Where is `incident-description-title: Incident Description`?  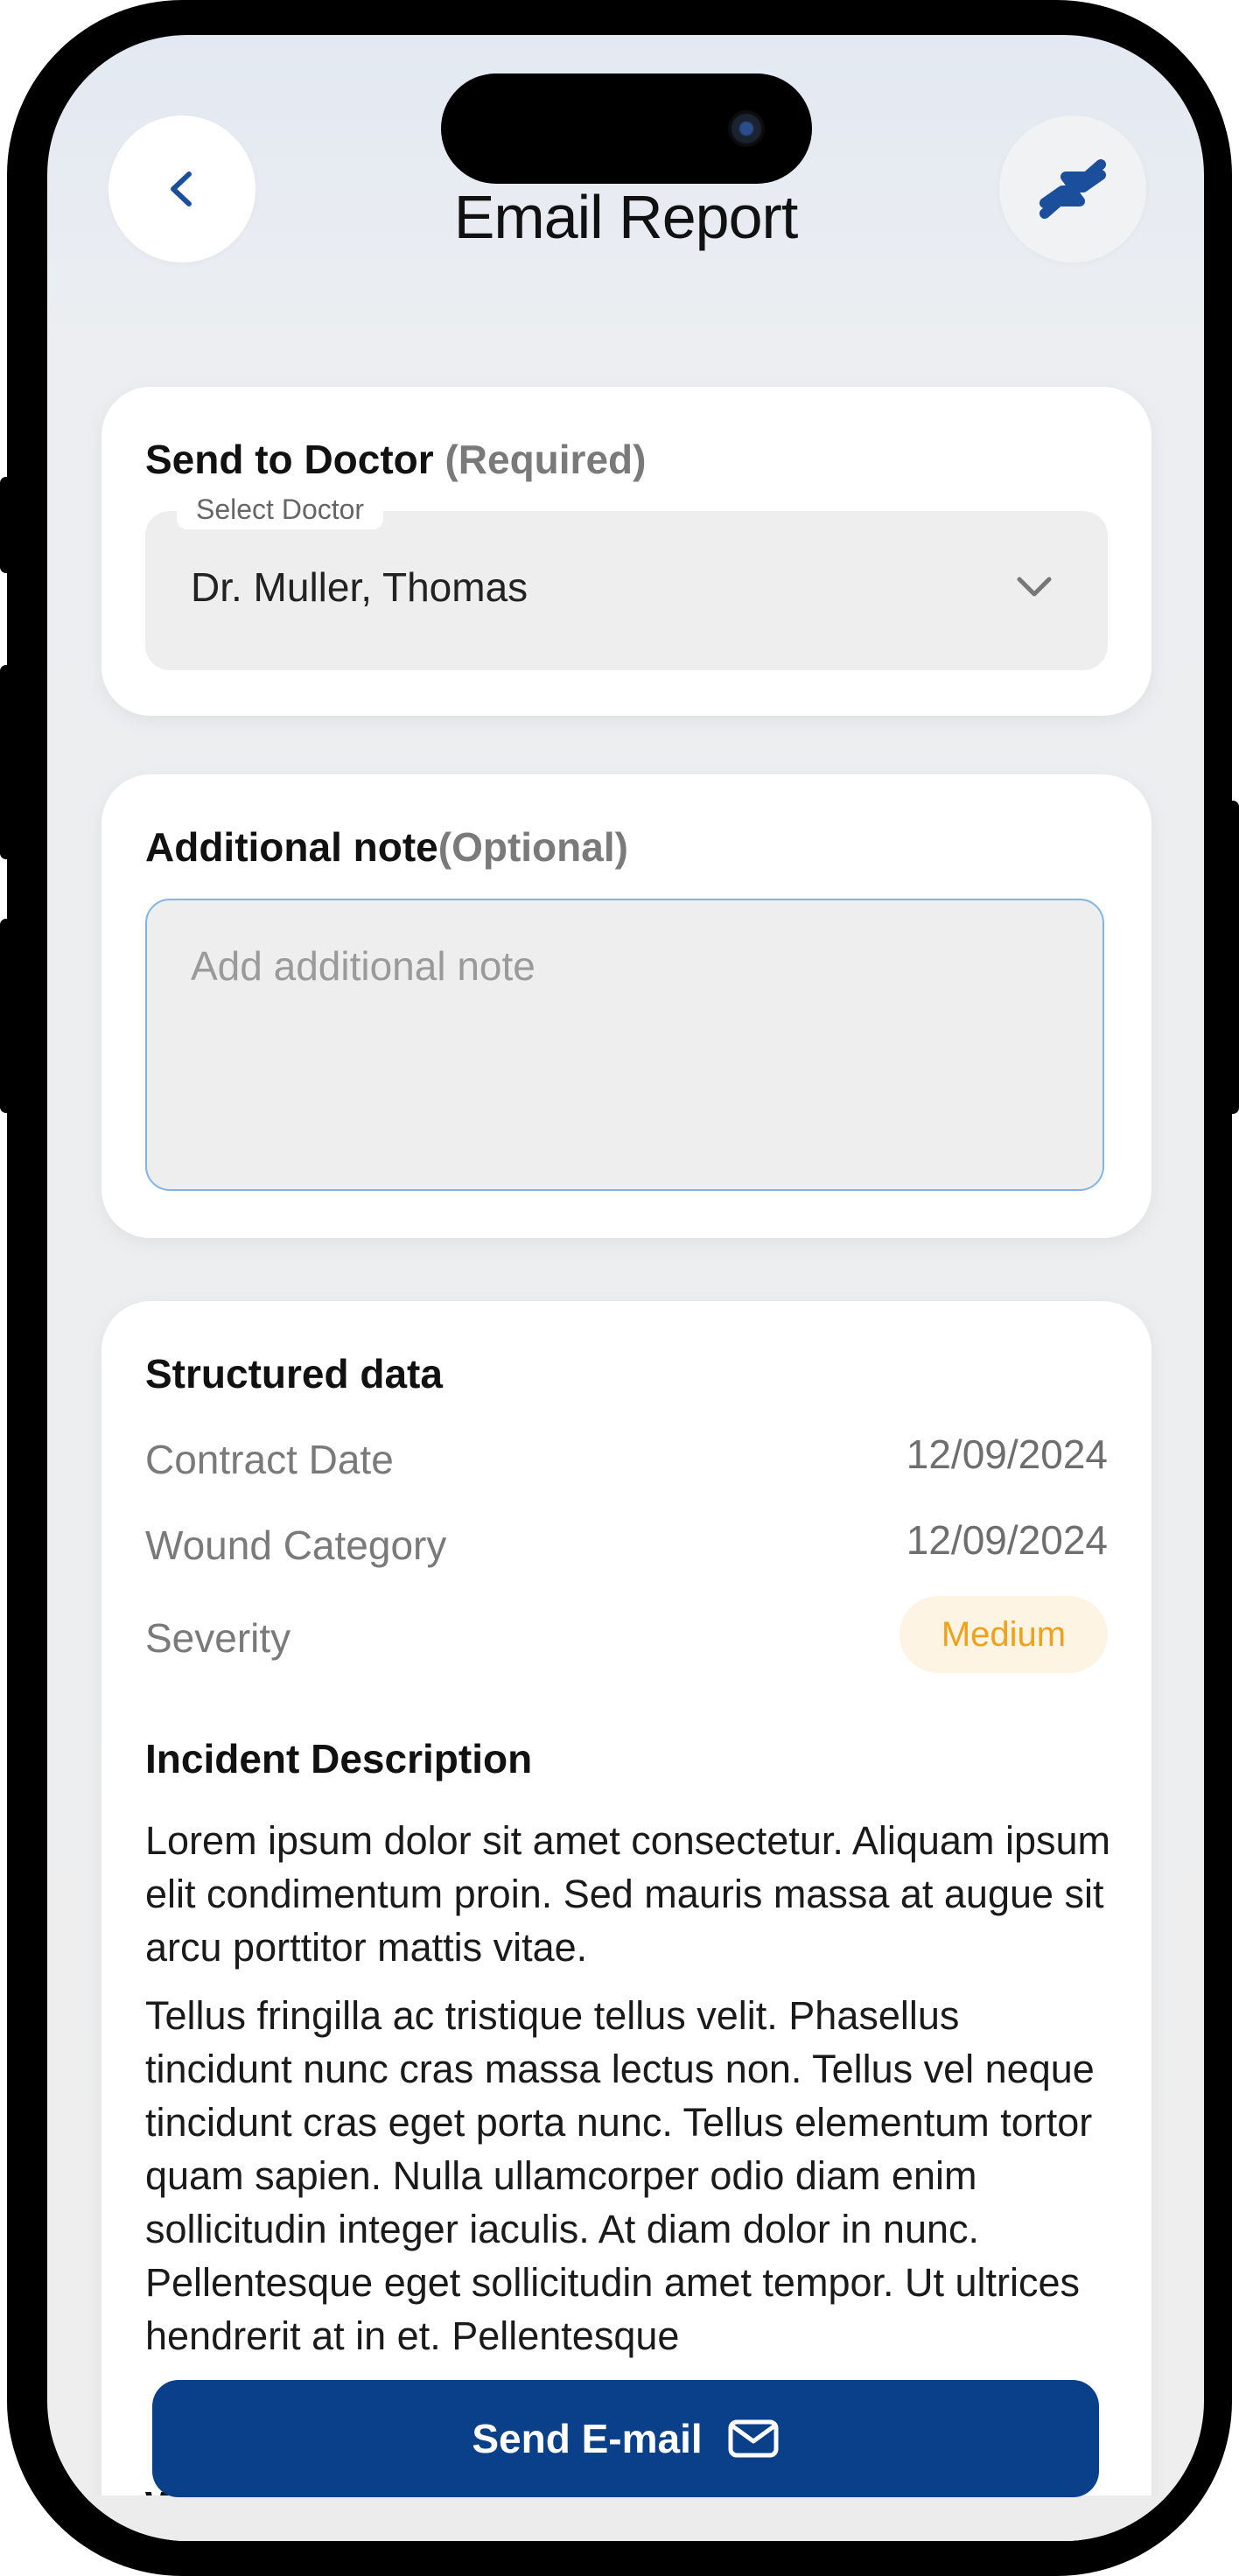
incident-description-title: Incident Description is located at coordinates (339, 1759).